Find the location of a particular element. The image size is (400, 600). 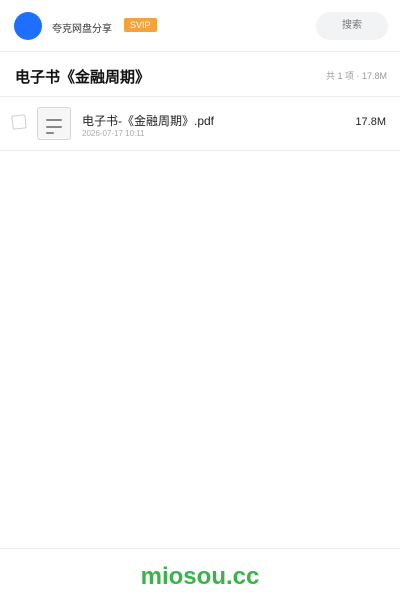

folder-header: 电子书《金融周期》 共 1 项 · 17.8M is located at coordinates (200, 74).